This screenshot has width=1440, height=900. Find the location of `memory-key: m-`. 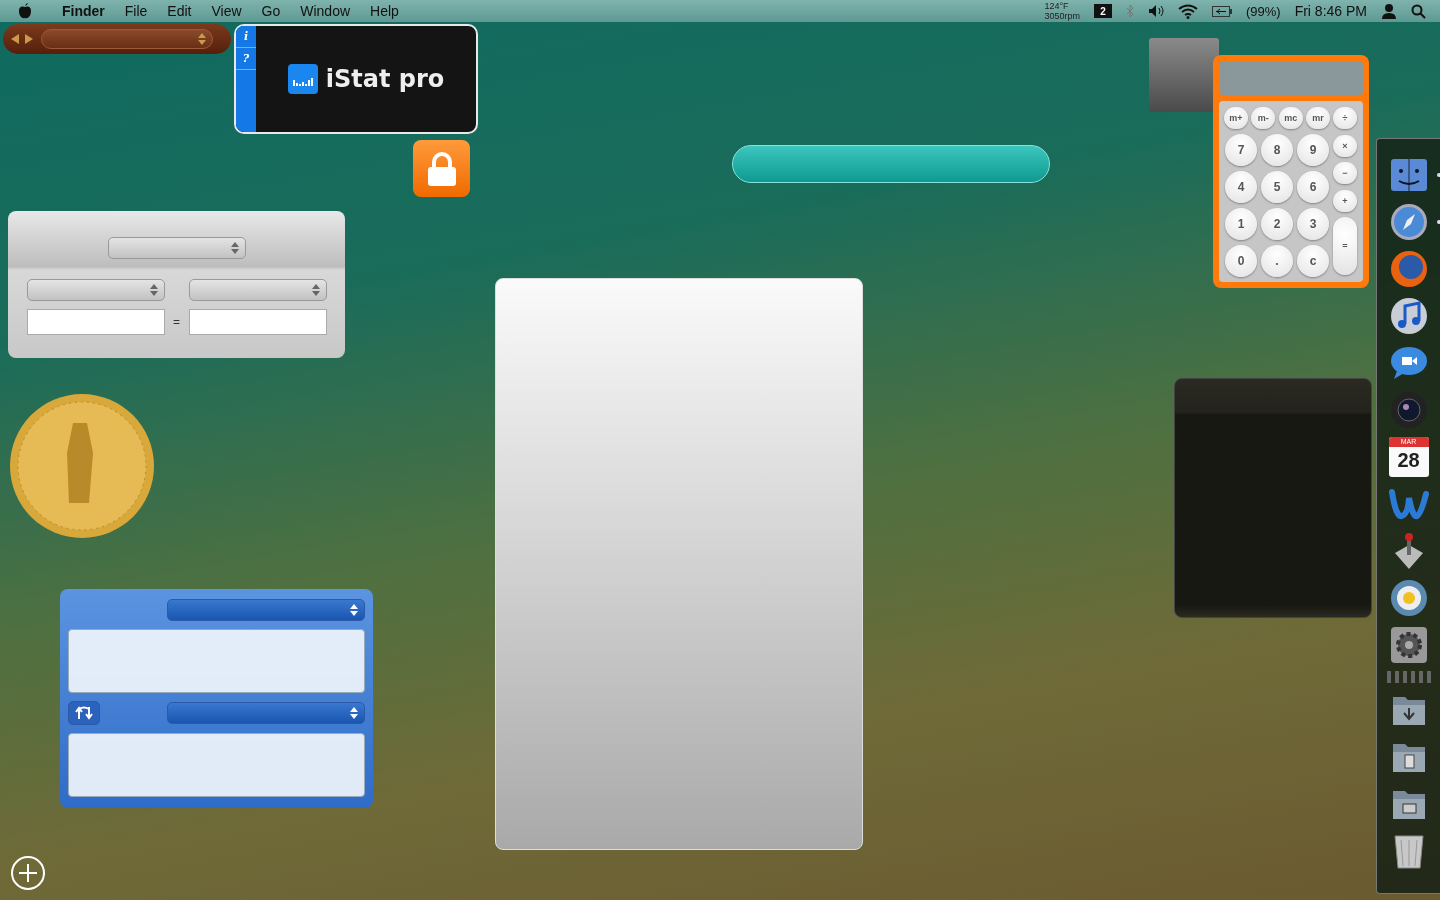

memory-key: m- is located at coordinates (1263, 117).